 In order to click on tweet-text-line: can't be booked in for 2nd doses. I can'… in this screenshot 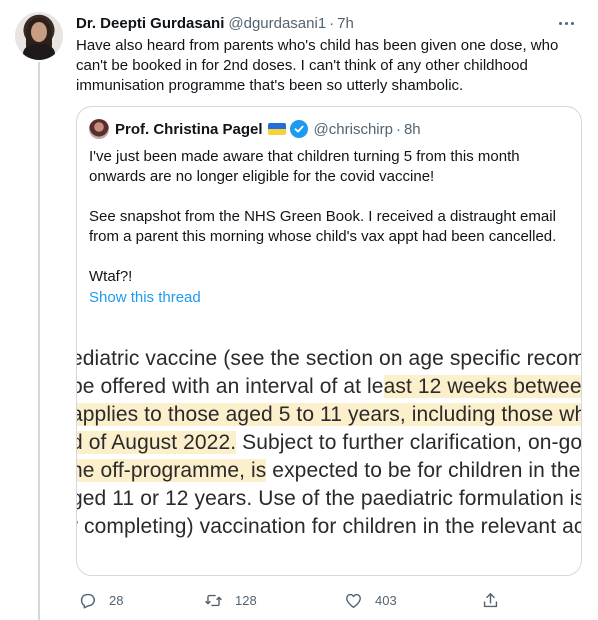, I will do `click(302, 65)`.